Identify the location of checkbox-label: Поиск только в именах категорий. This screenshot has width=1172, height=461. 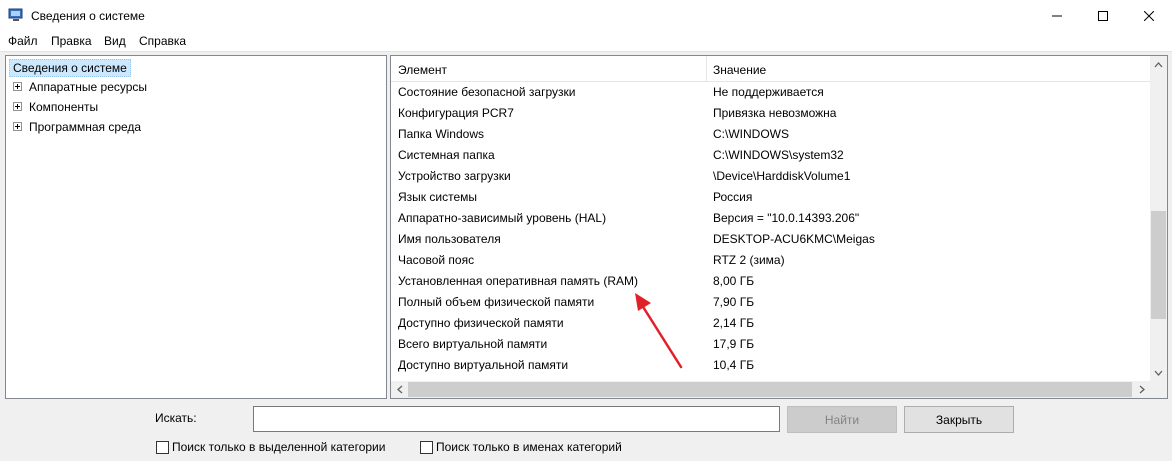
(529, 447).